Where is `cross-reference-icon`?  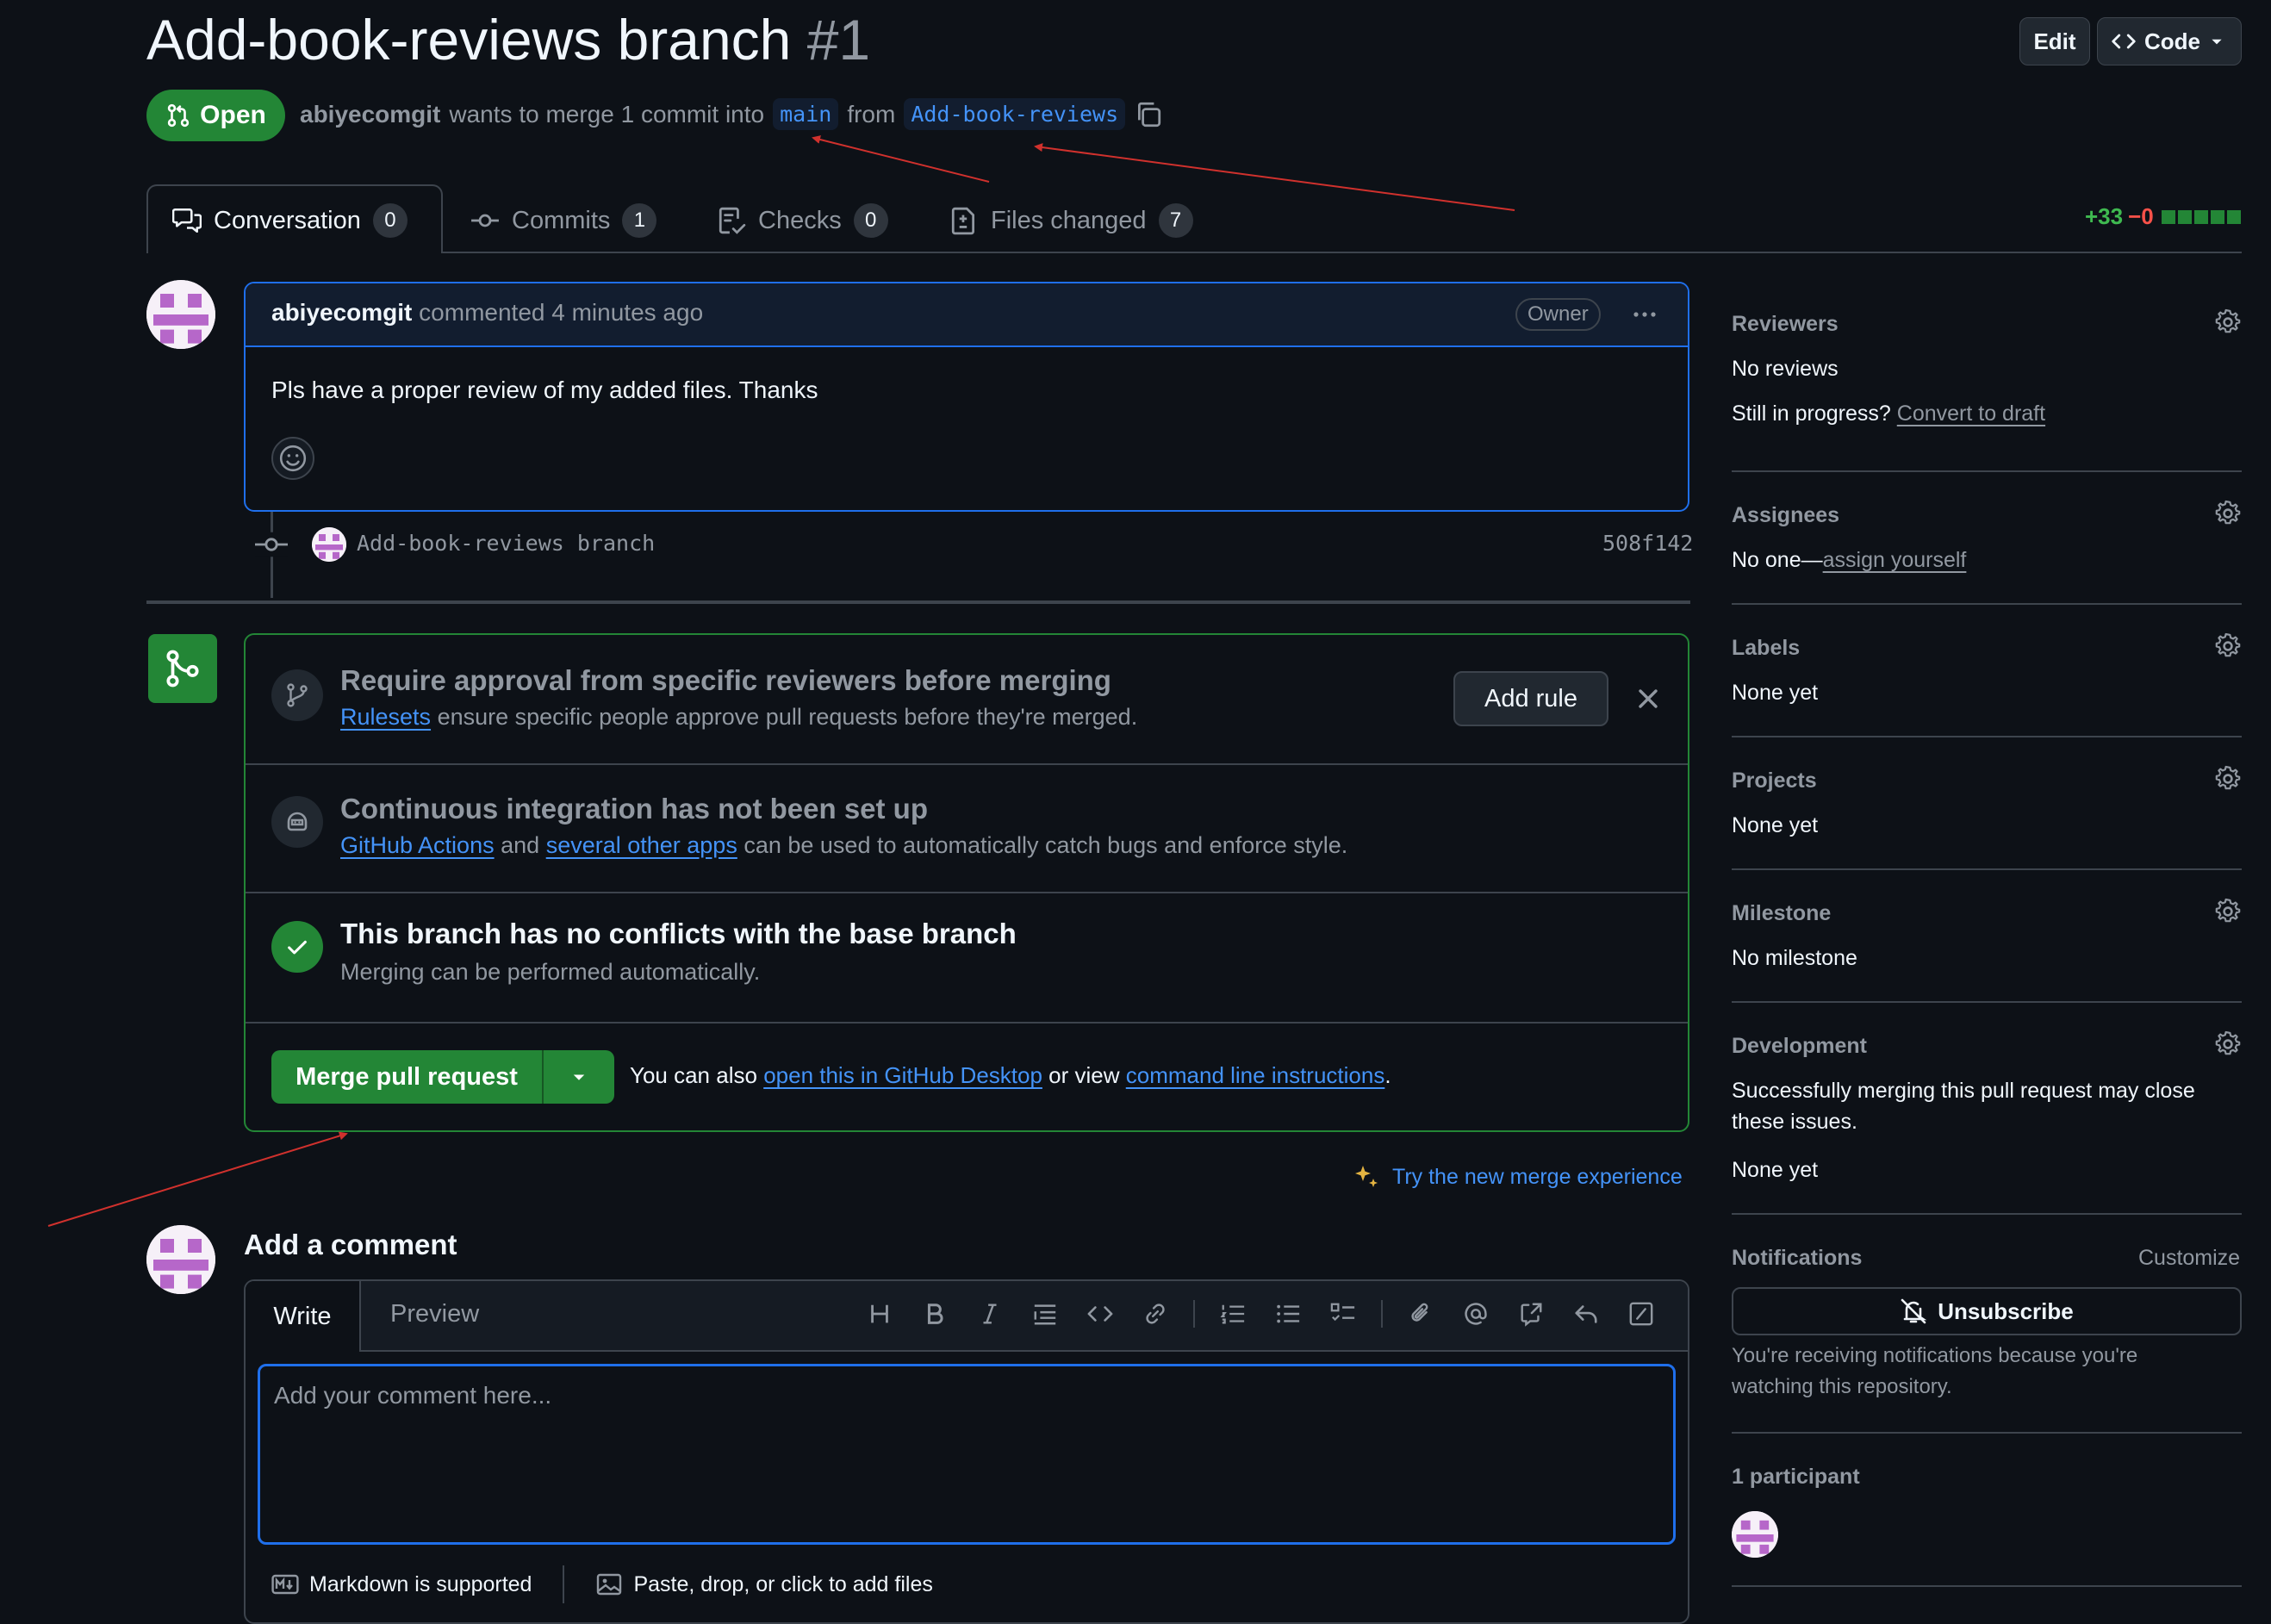 cross-reference-icon is located at coordinates (1531, 1314).